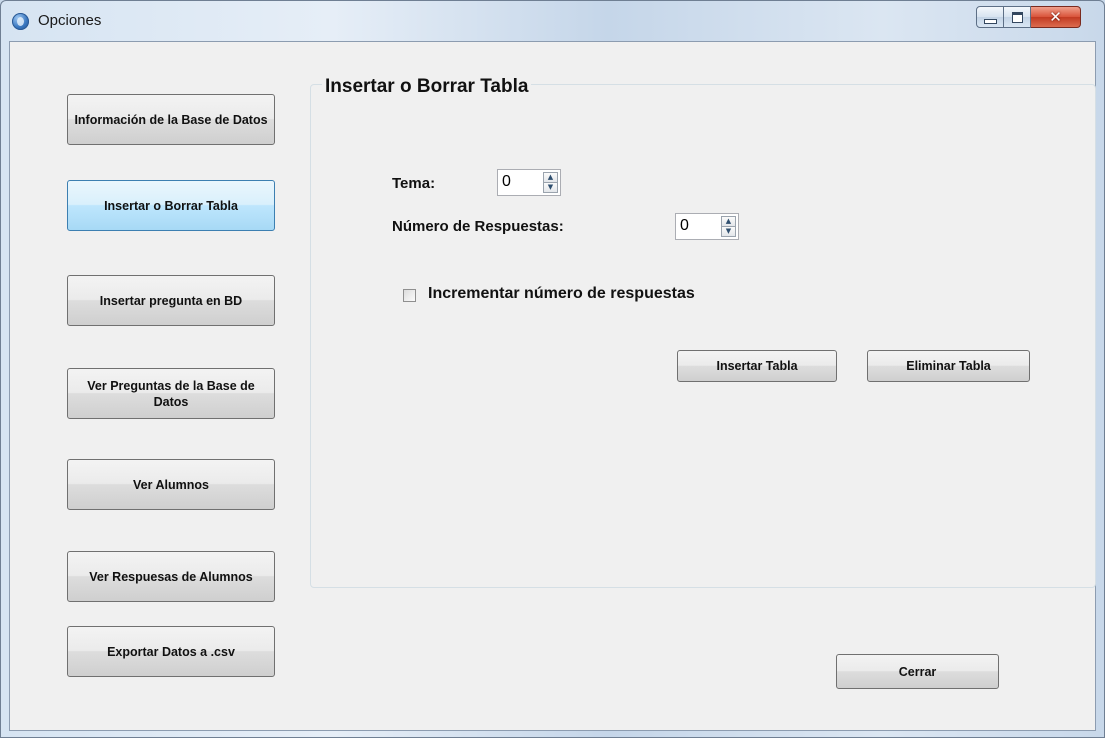 Image resolution: width=1105 pixels, height=738 pixels. What do you see at coordinates (171, 205) in the screenshot?
I see `sidebar-item-insert-delete-table: Insertar o Borrar Tabla` at bounding box center [171, 205].